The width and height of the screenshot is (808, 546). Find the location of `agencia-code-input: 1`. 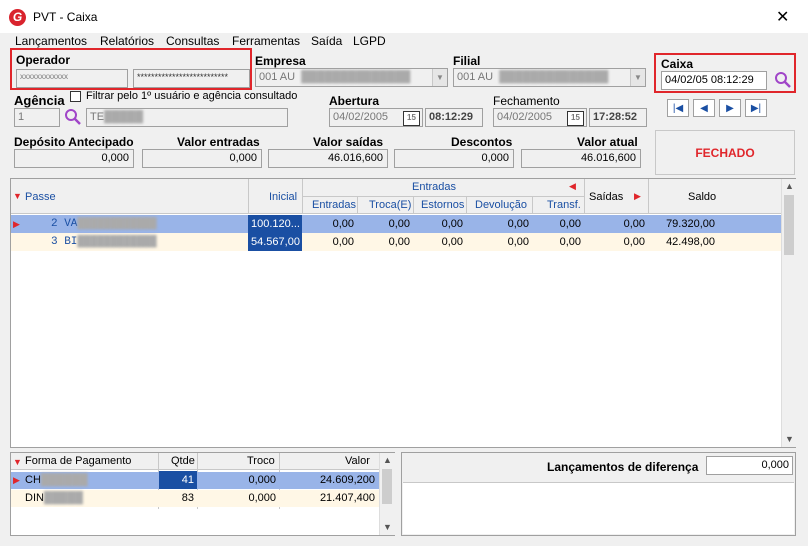

agencia-code-input: 1 is located at coordinates (37, 117).